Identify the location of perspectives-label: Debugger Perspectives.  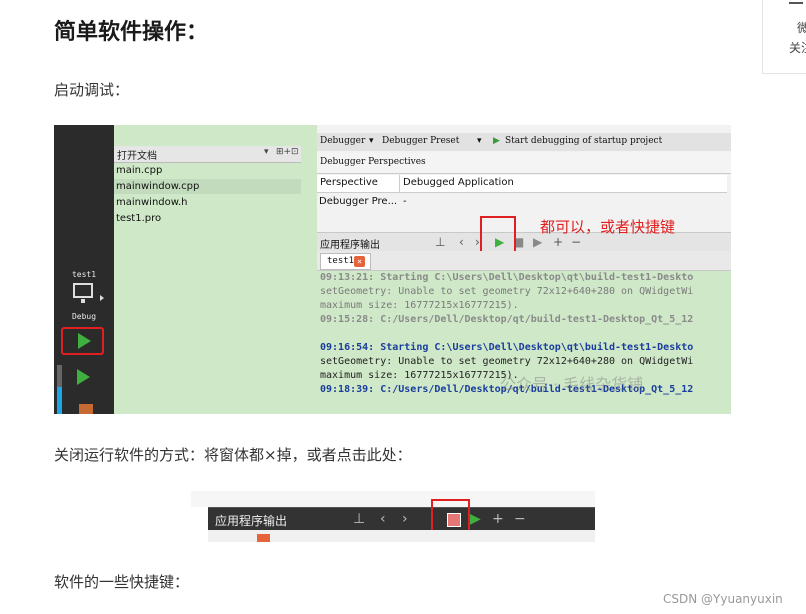
(373, 162).